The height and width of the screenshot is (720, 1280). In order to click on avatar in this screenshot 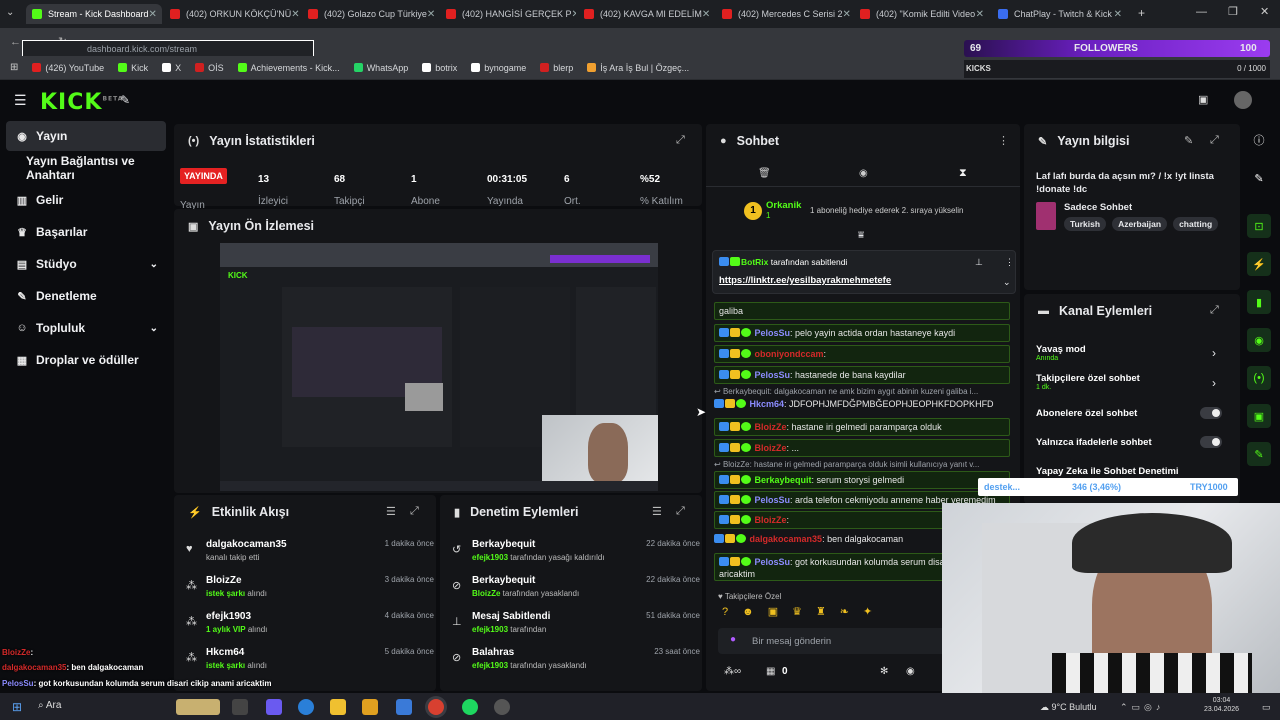, I will do `click(1243, 100)`.